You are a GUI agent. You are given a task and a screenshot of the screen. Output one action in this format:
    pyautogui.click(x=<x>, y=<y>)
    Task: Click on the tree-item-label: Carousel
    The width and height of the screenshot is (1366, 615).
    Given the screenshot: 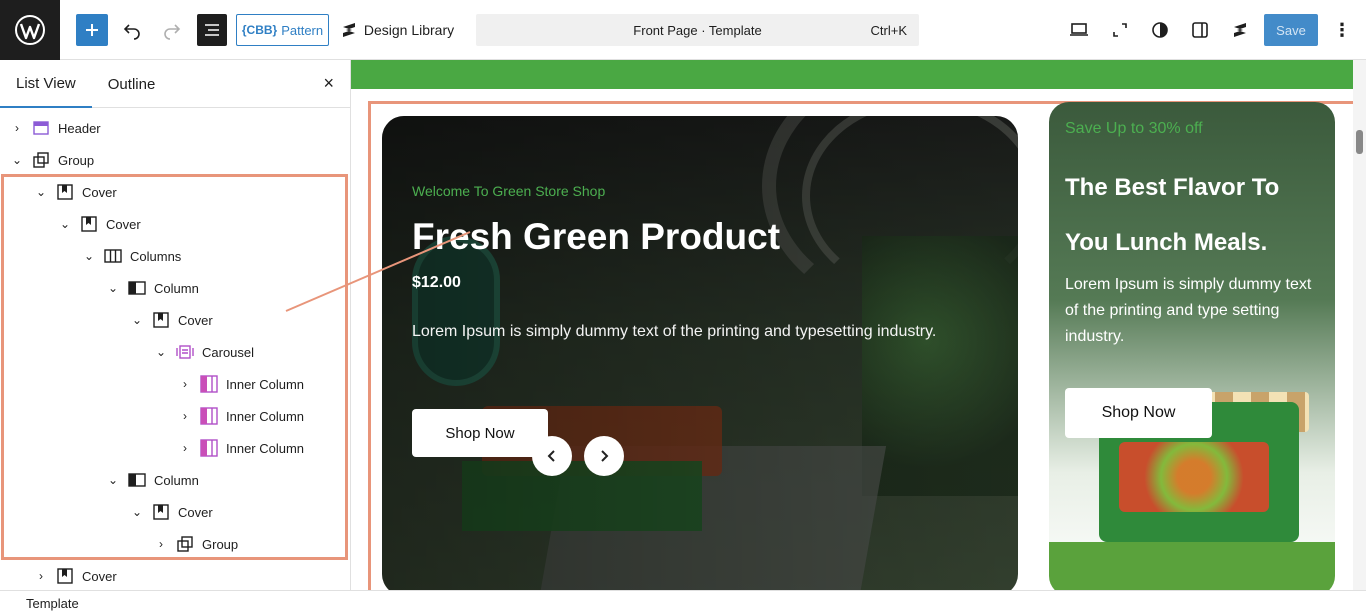 What is the action you would take?
    pyautogui.click(x=228, y=352)
    